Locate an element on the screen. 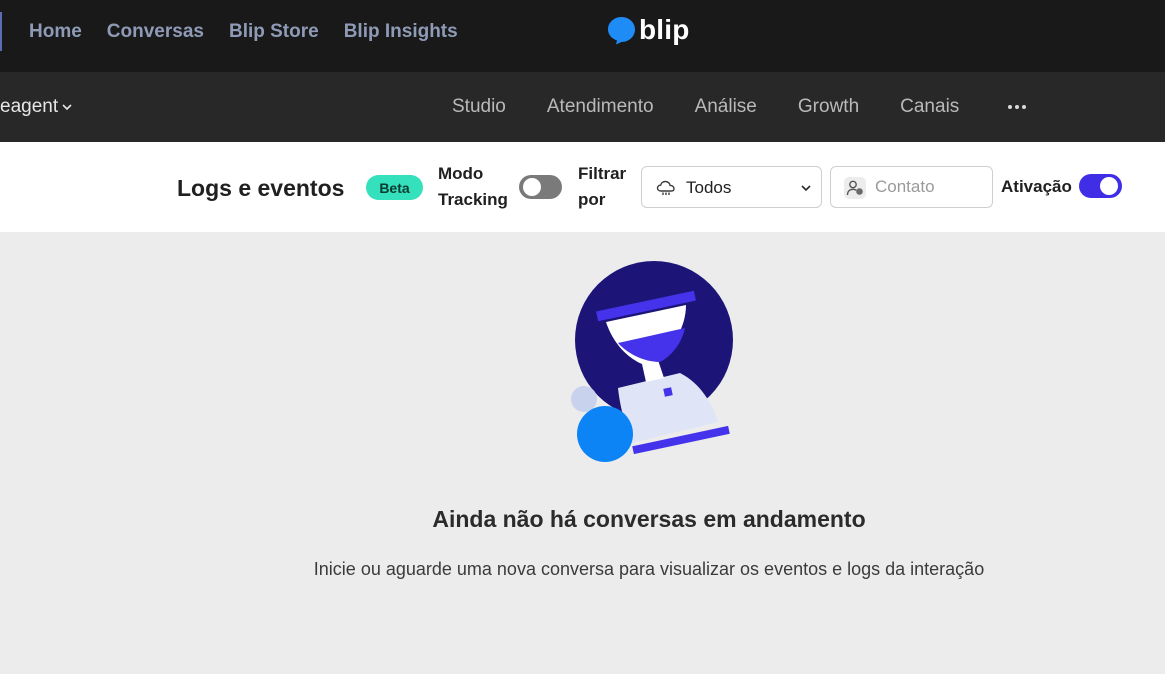 The image size is (1165, 674). product-menu: Studio Atendimento Análise Growth Canais is located at coordinates (705, 107).